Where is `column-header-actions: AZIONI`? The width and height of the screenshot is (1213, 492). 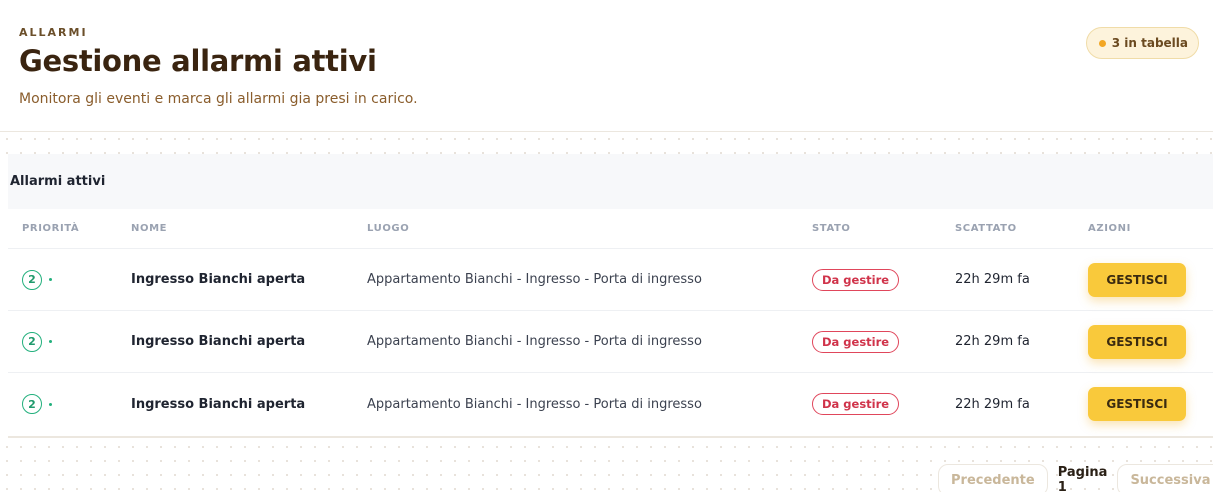 column-header-actions: AZIONI is located at coordinates (1109, 228).